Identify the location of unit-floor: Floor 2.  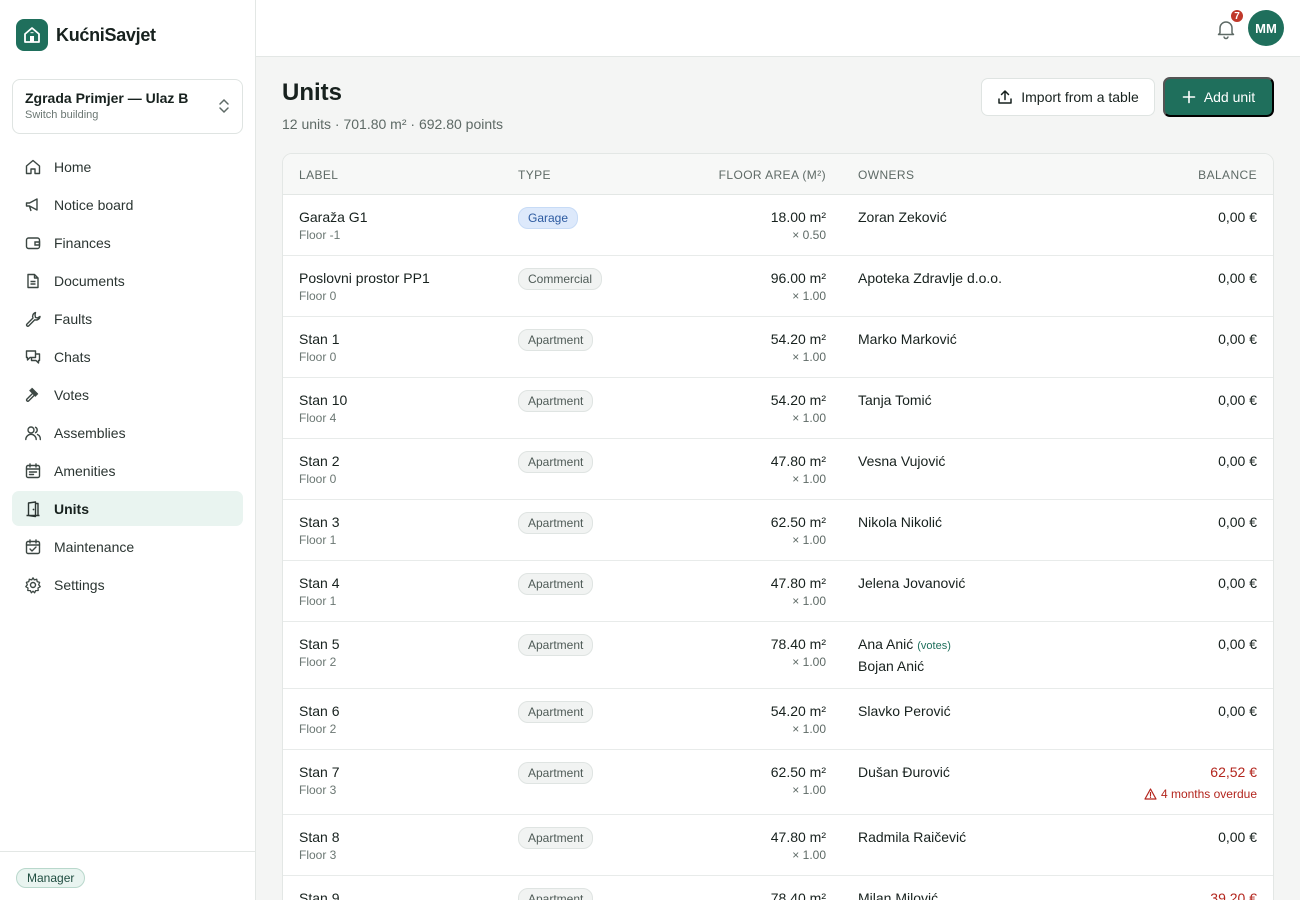
(318, 662).